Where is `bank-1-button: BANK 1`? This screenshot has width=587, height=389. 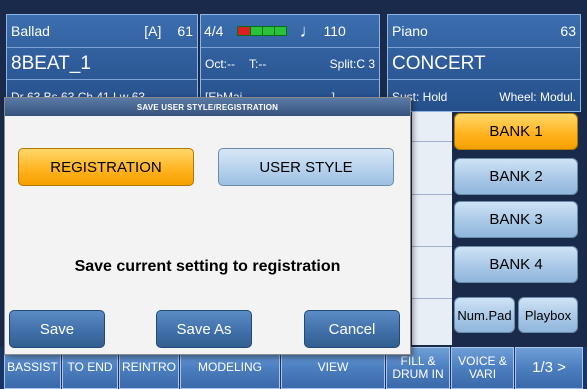 bank-1-button: BANK 1 is located at coordinates (516, 131).